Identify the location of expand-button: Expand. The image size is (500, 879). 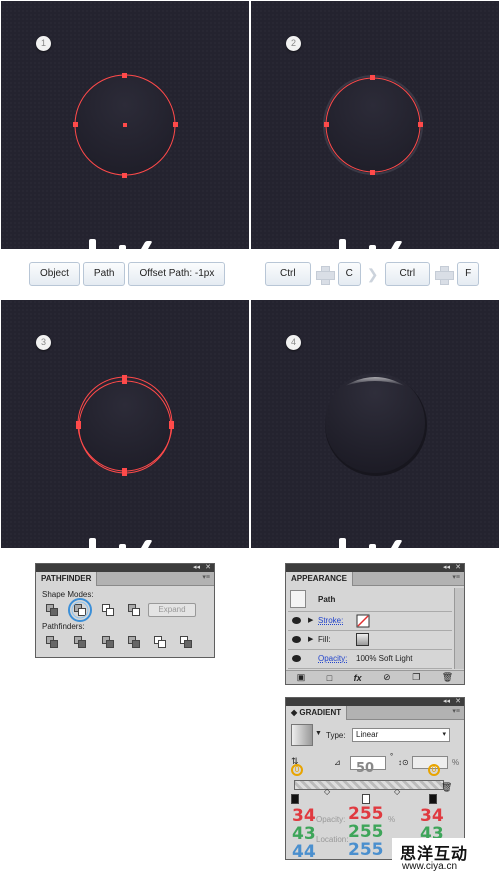
(172, 610).